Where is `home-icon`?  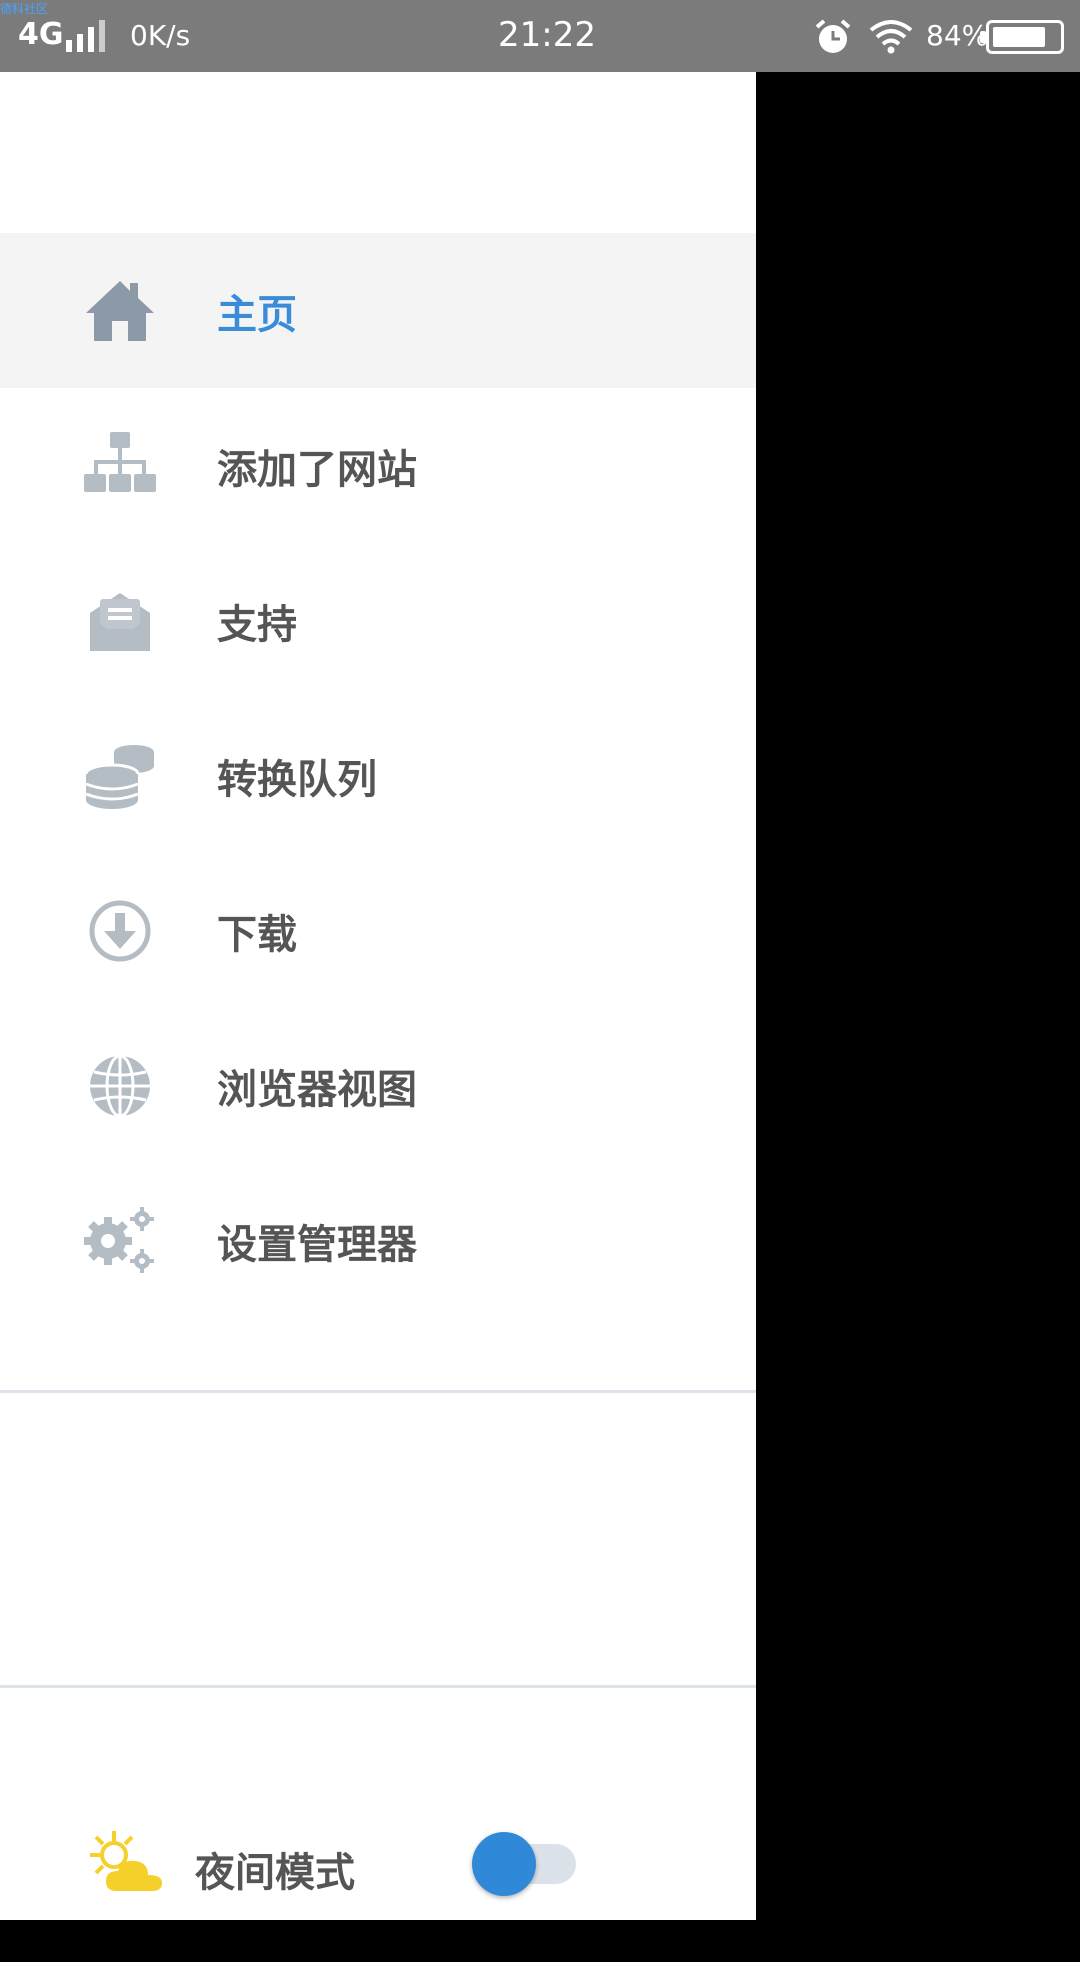 home-icon is located at coordinates (120, 311).